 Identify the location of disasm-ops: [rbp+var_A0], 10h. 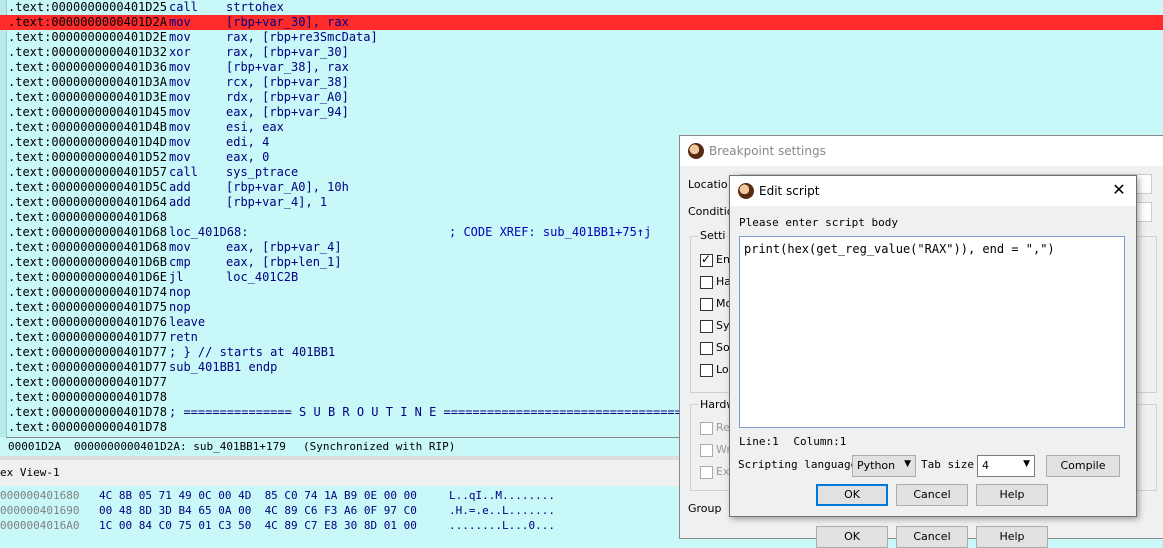
(287, 187).